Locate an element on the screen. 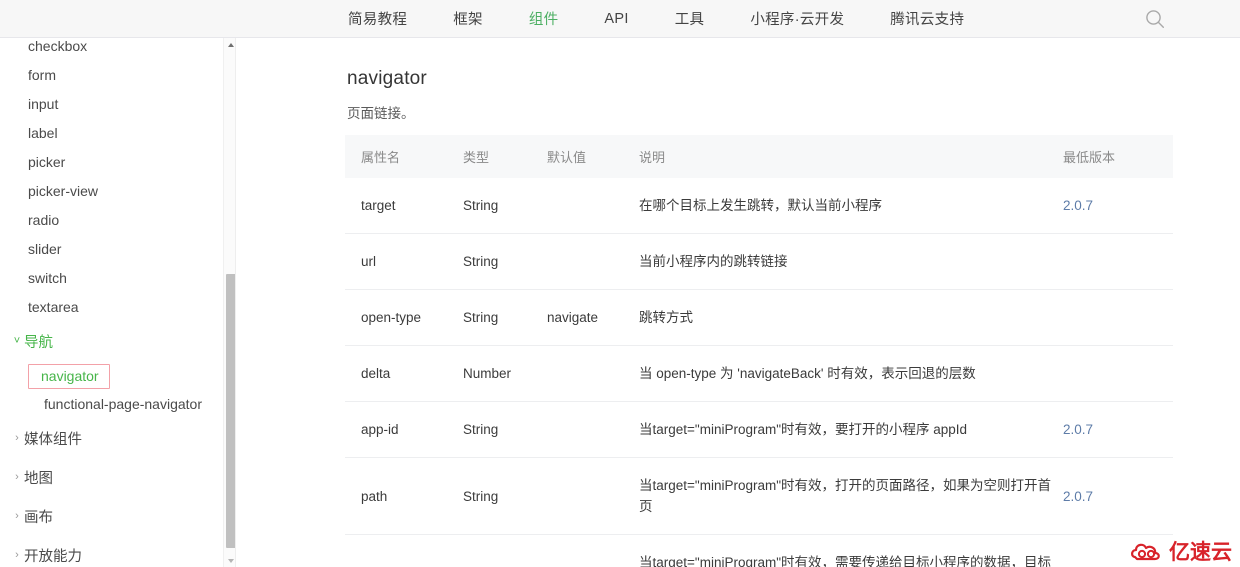  search-icon is located at coordinates (1155, 19).